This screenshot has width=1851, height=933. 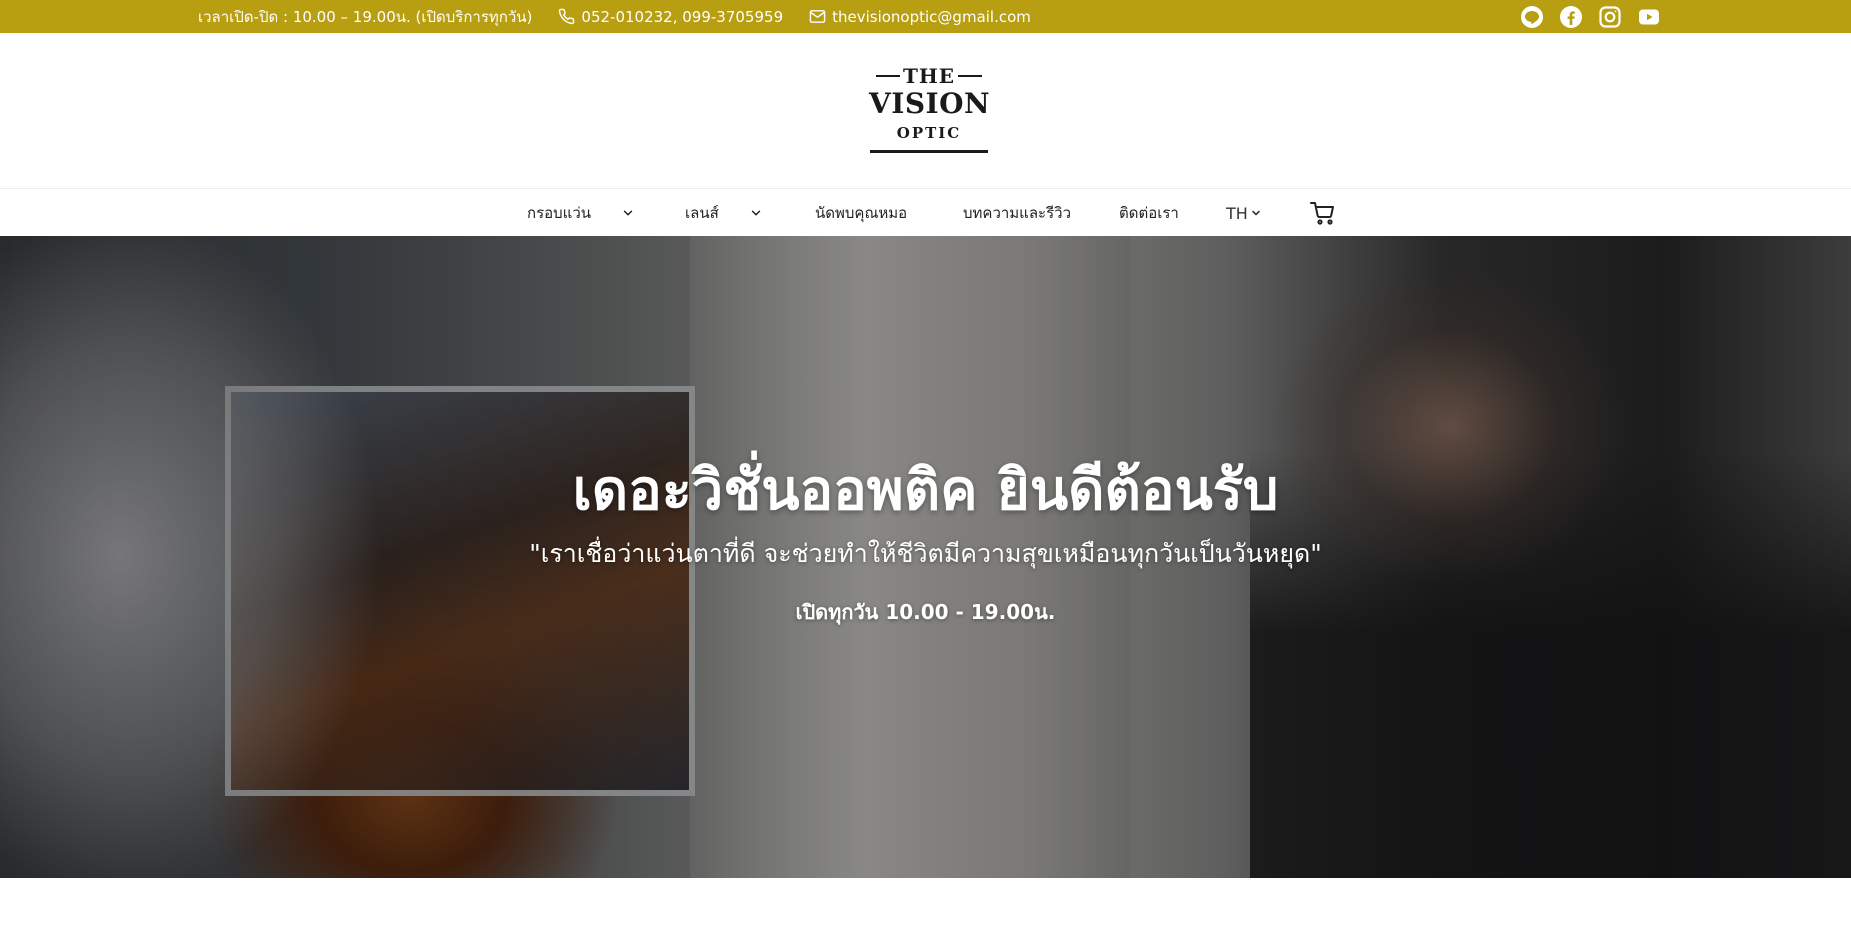 I want to click on youtube-icon, so click(x=1649, y=16).